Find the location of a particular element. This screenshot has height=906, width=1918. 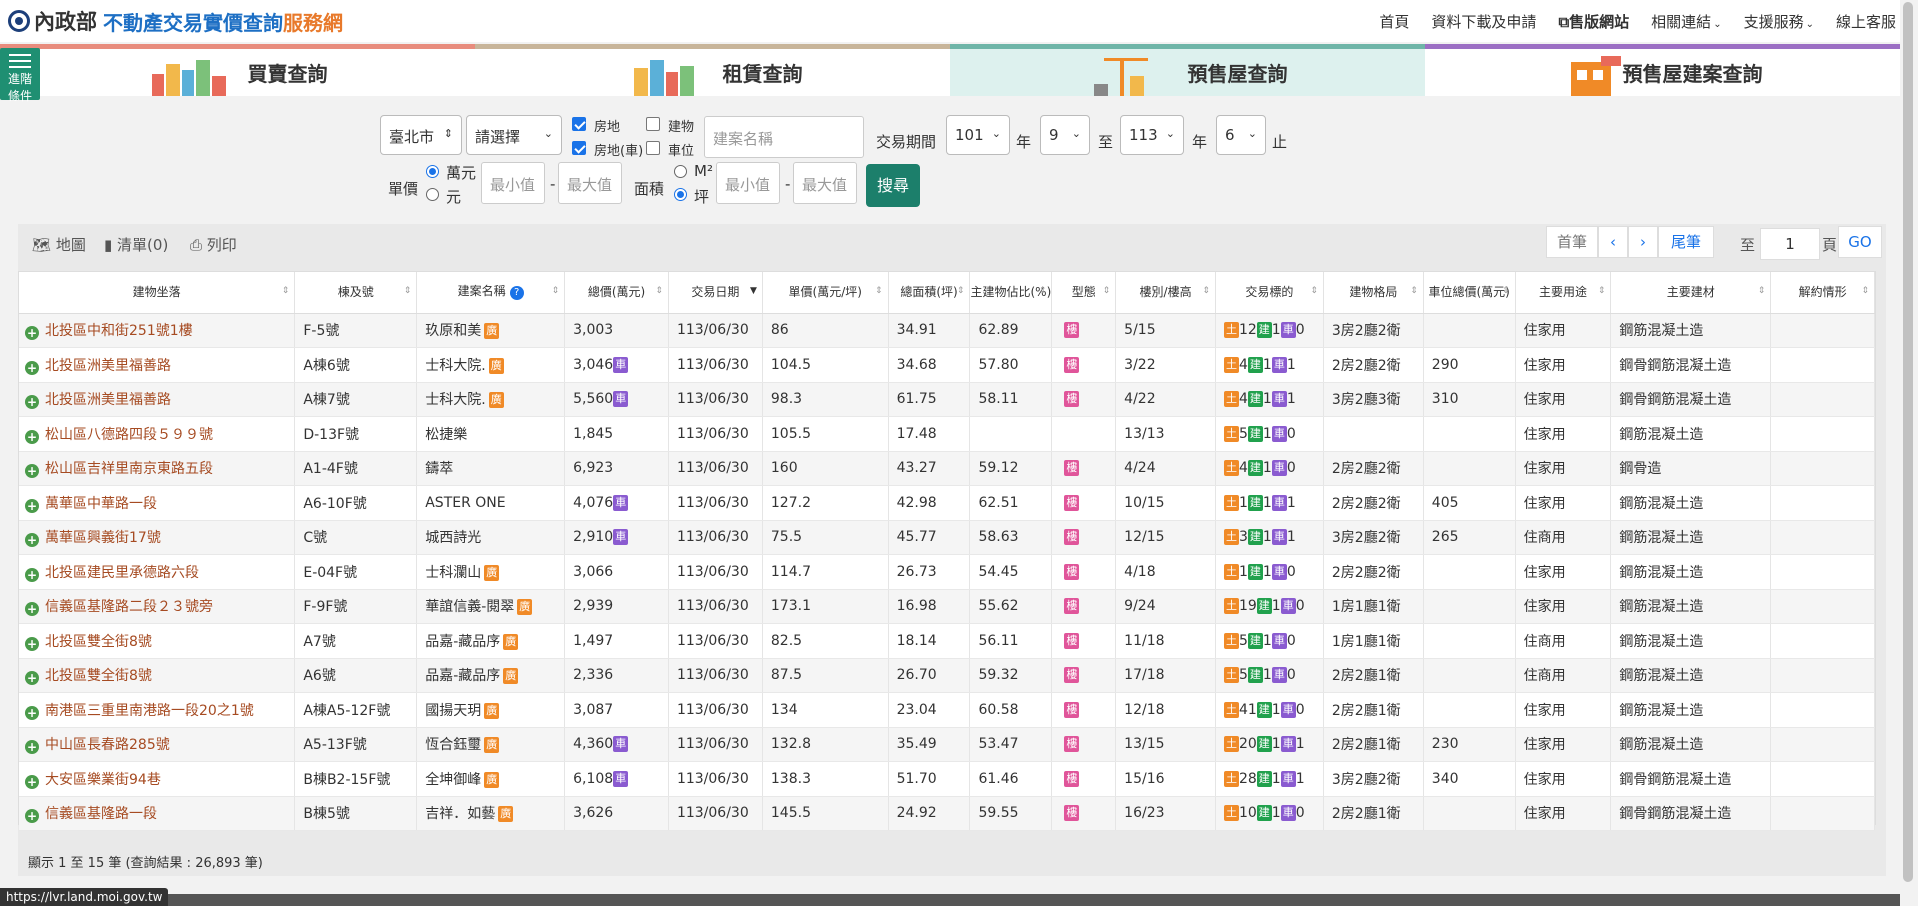

checkbox-building is located at coordinates (653, 124).